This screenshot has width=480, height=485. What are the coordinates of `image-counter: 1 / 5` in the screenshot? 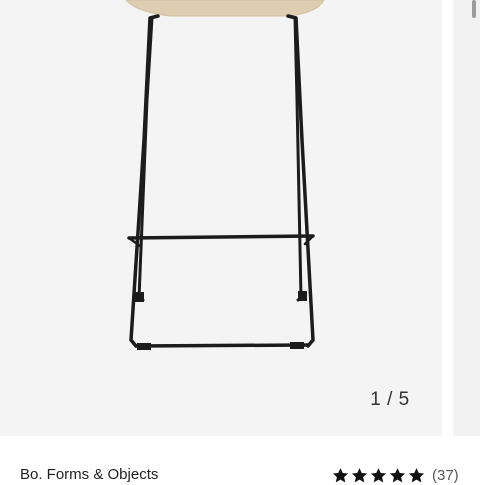 It's located at (390, 399).